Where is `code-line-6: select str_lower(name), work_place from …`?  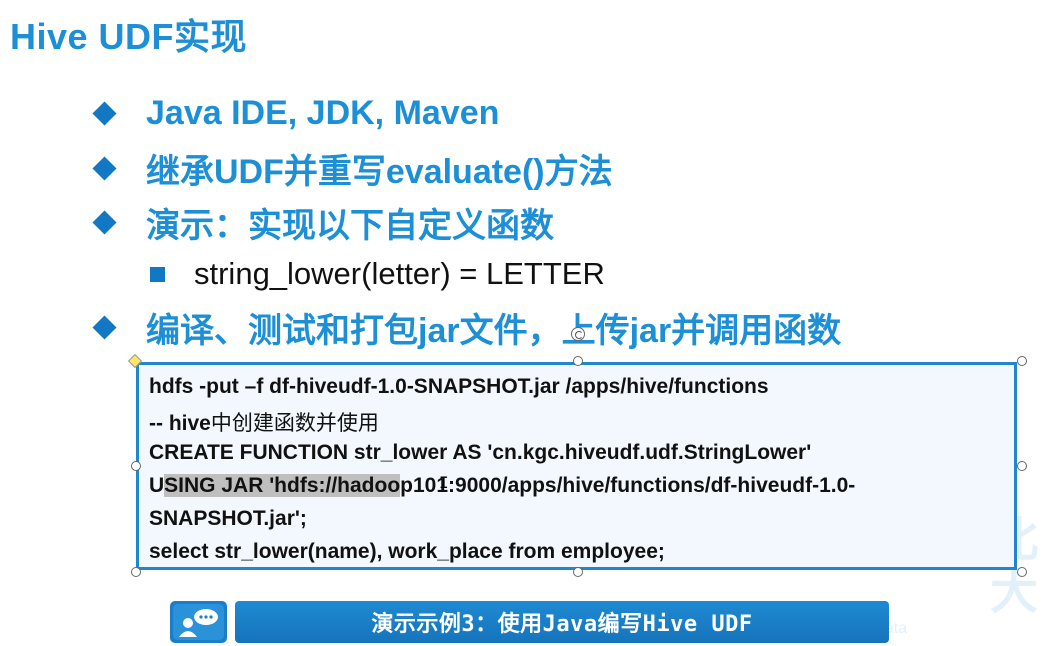
code-line-6: select str_lower(name), work_place from … is located at coordinates (407, 551).